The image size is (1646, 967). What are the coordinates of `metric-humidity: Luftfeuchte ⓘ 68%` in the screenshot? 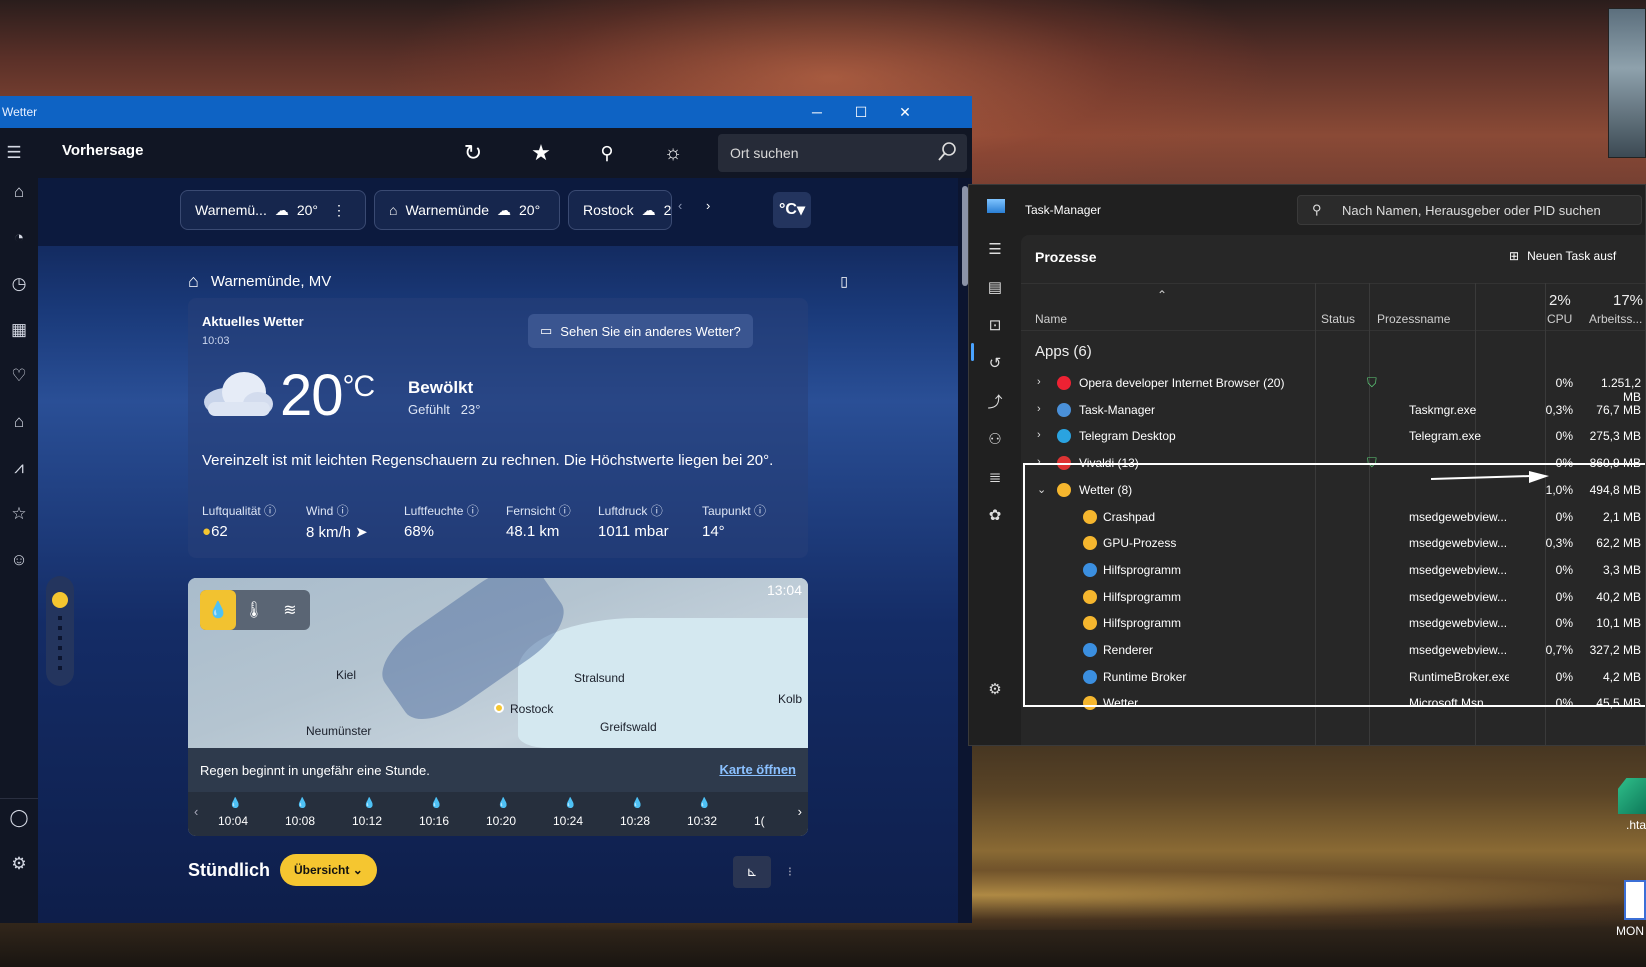 It's located at (441, 521).